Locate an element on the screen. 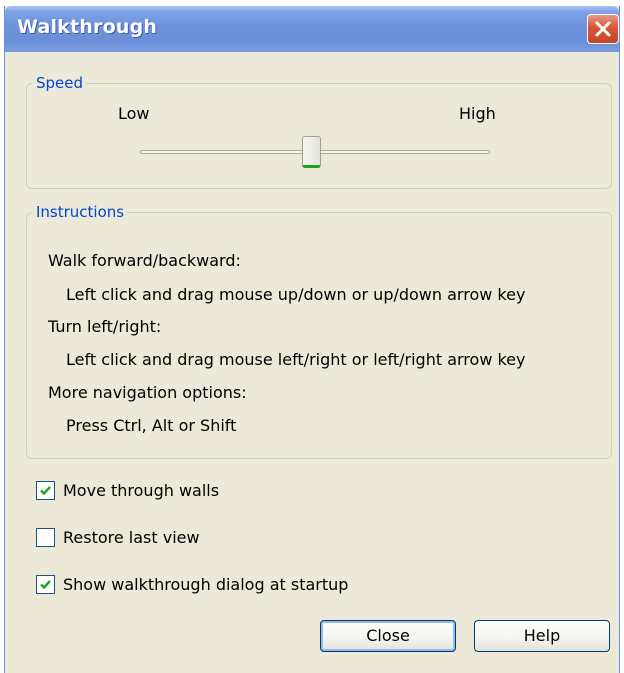 The image size is (624, 673). move-through-walls-checkbox is located at coordinates (45, 490).